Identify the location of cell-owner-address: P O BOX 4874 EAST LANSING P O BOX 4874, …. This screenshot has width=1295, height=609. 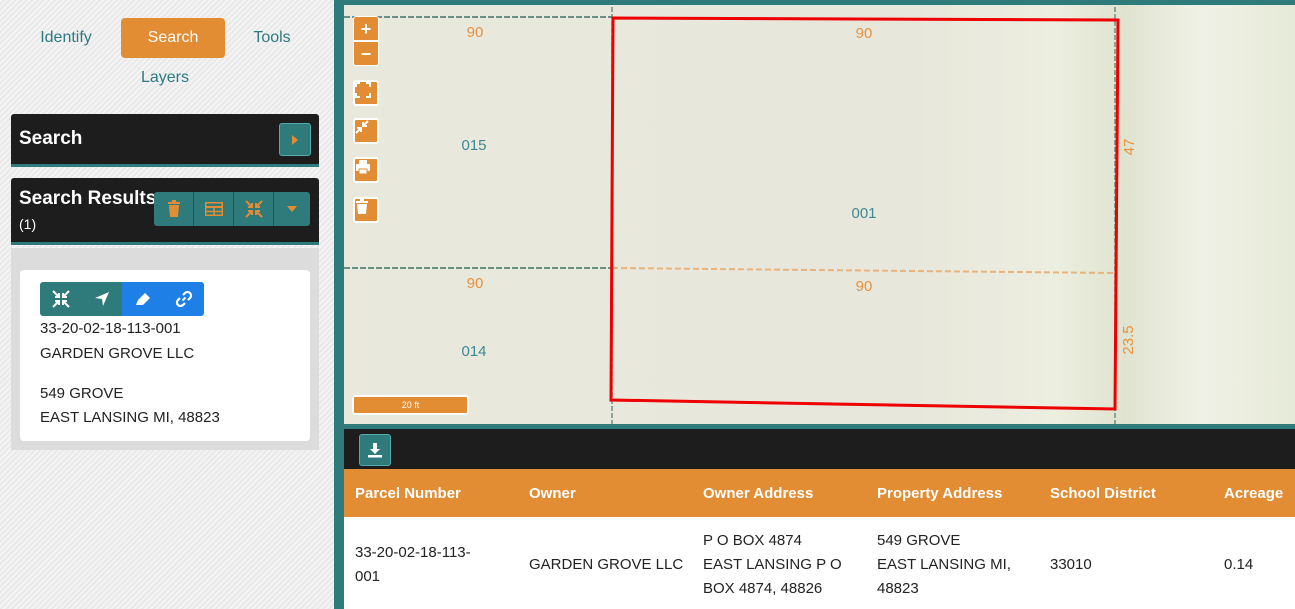
(772, 564).